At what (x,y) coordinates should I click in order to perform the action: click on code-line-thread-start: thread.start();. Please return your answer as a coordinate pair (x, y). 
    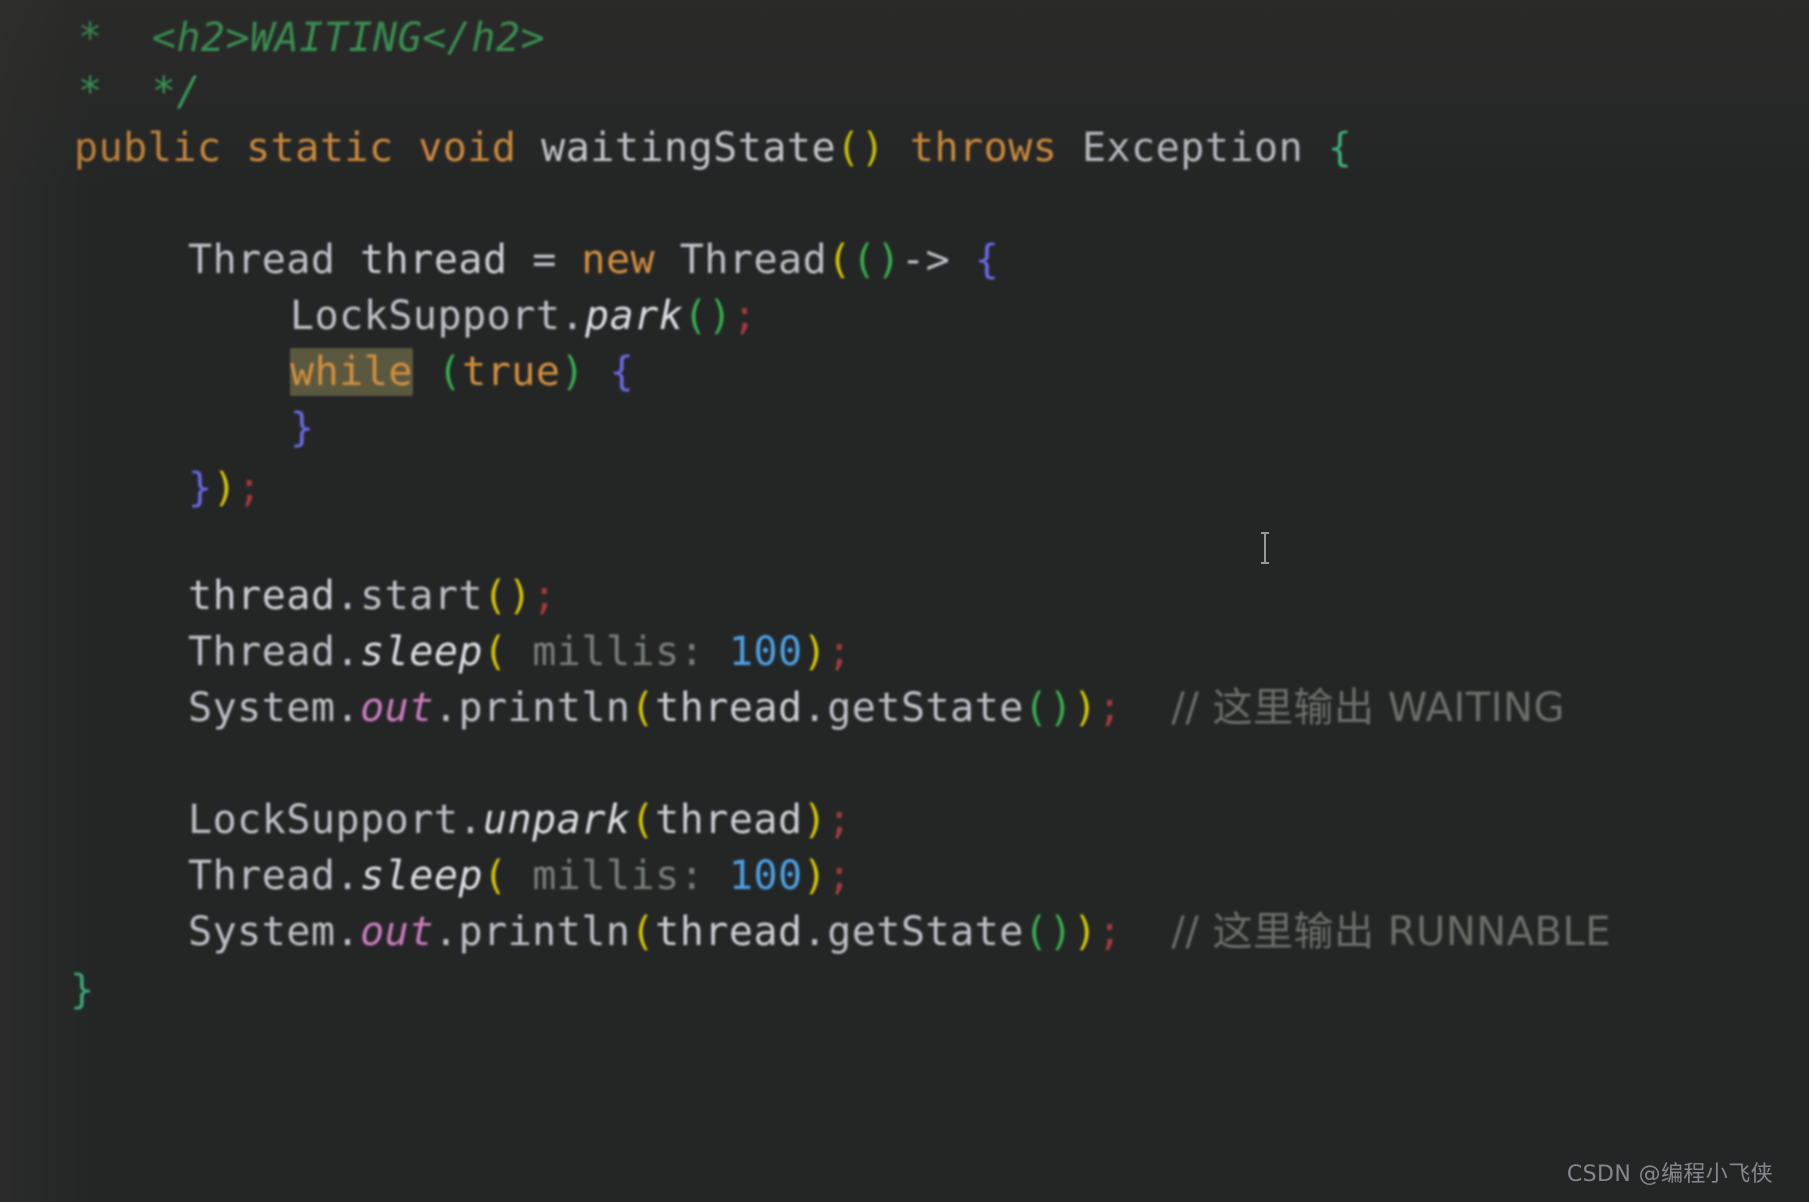
    Looking at the image, I should click on (278, 596).